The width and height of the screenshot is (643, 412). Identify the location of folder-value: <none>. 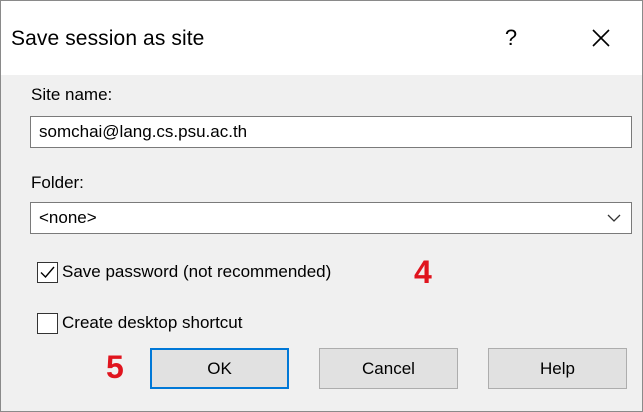
(68, 217).